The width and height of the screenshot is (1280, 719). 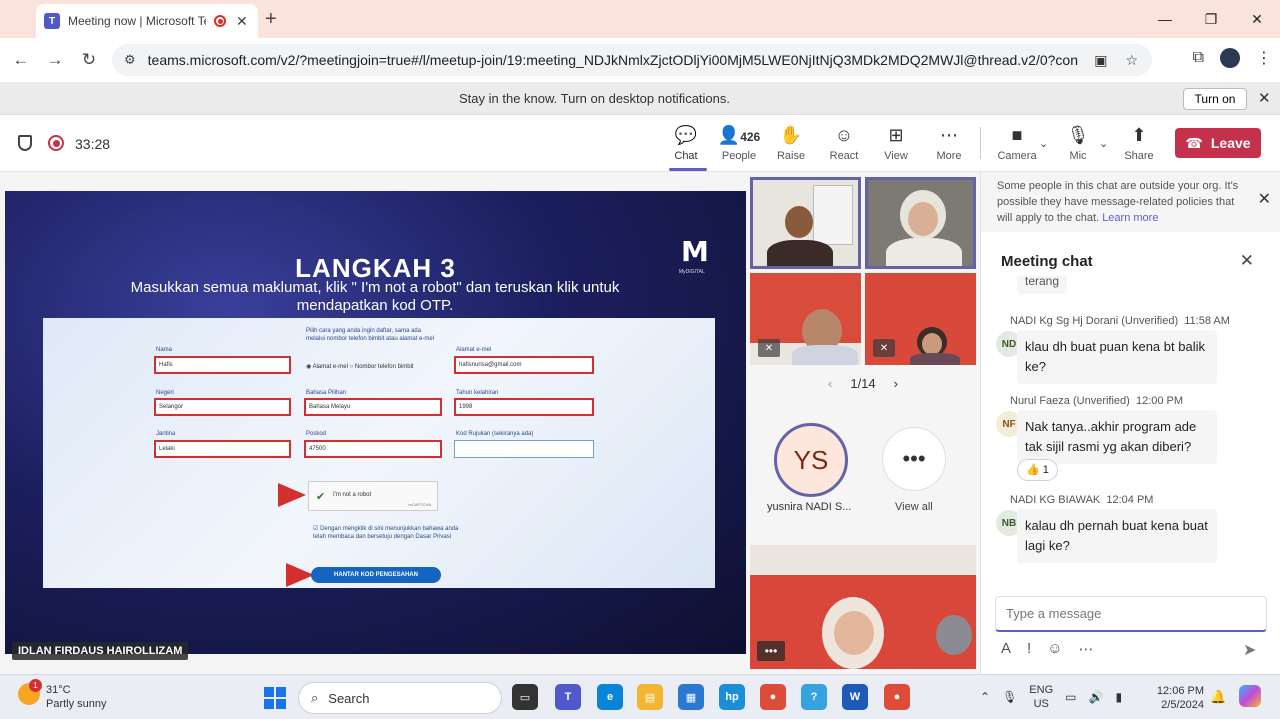 What do you see at coordinates (1117, 536) in the screenshot?
I see `message-bubble: kalau dh pernah buat kena buat lagi ke?` at bounding box center [1117, 536].